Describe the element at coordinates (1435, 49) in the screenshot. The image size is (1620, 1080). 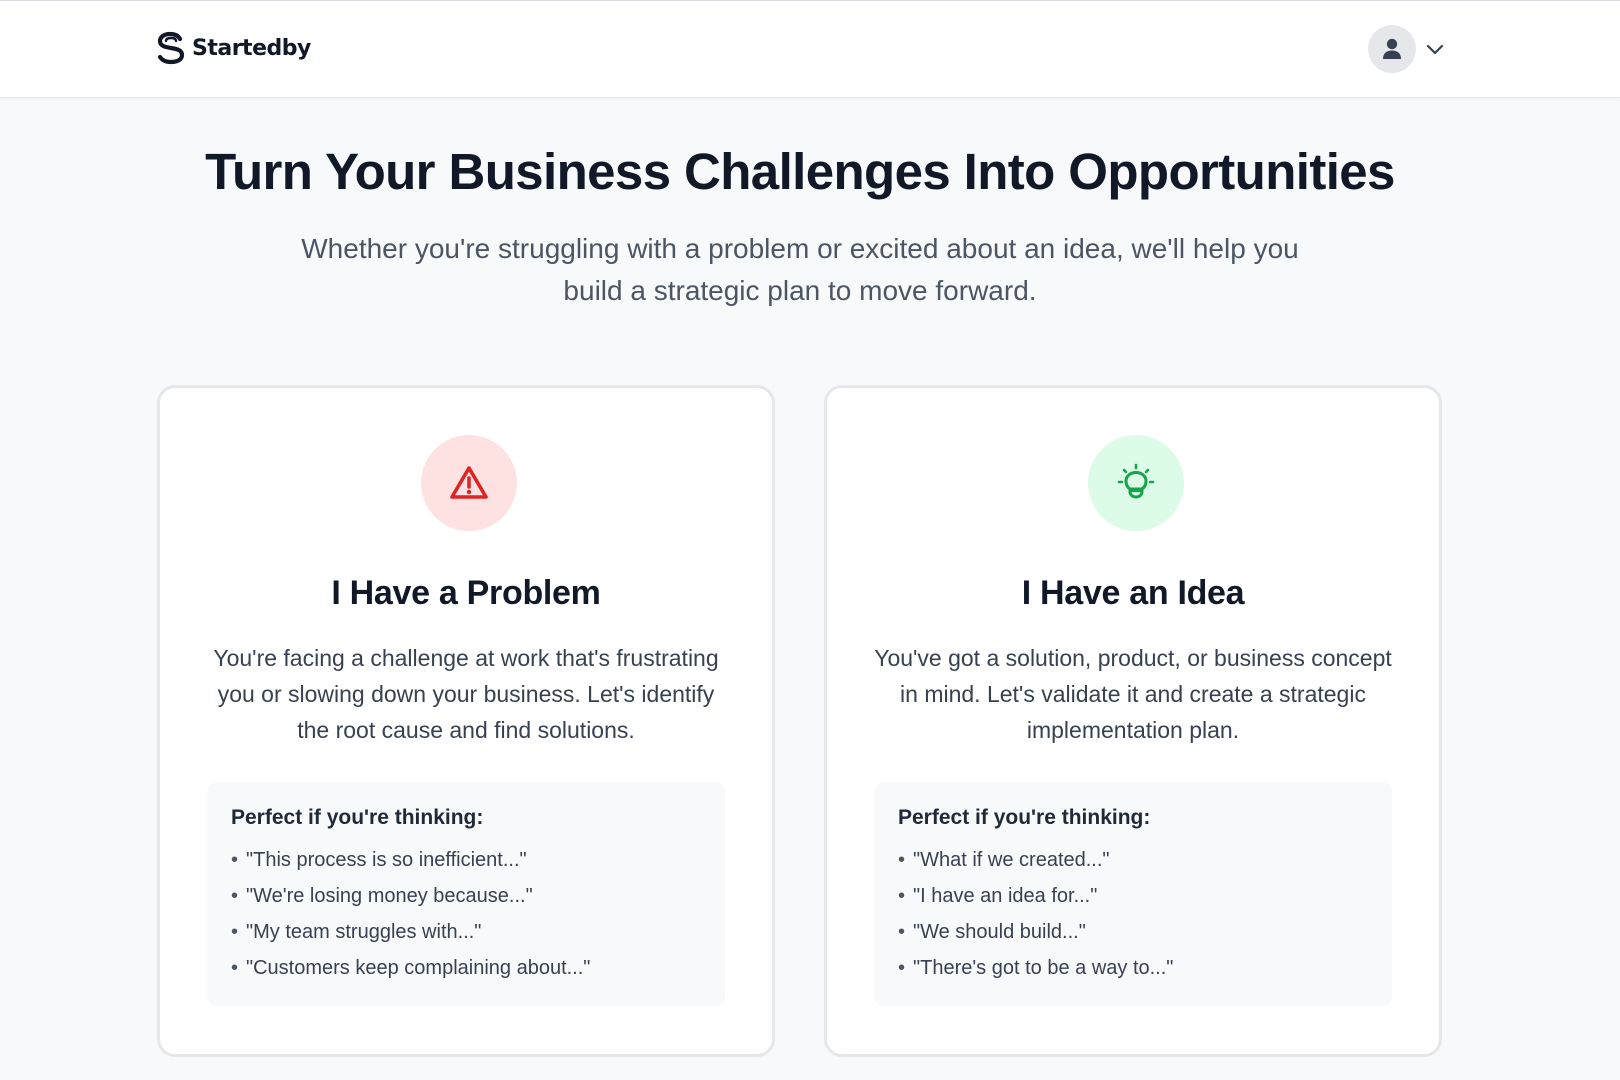
I see `chevron-down-icon` at that location.